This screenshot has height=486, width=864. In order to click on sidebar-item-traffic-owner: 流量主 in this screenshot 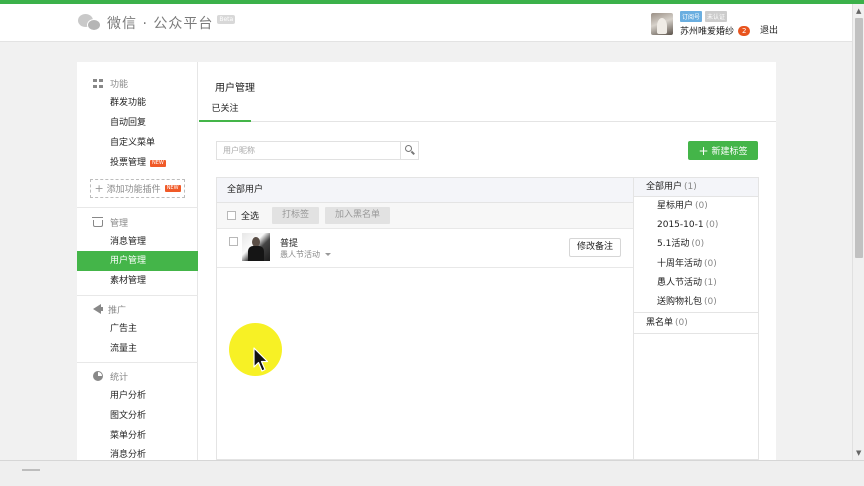, I will do `click(137, 349)`.